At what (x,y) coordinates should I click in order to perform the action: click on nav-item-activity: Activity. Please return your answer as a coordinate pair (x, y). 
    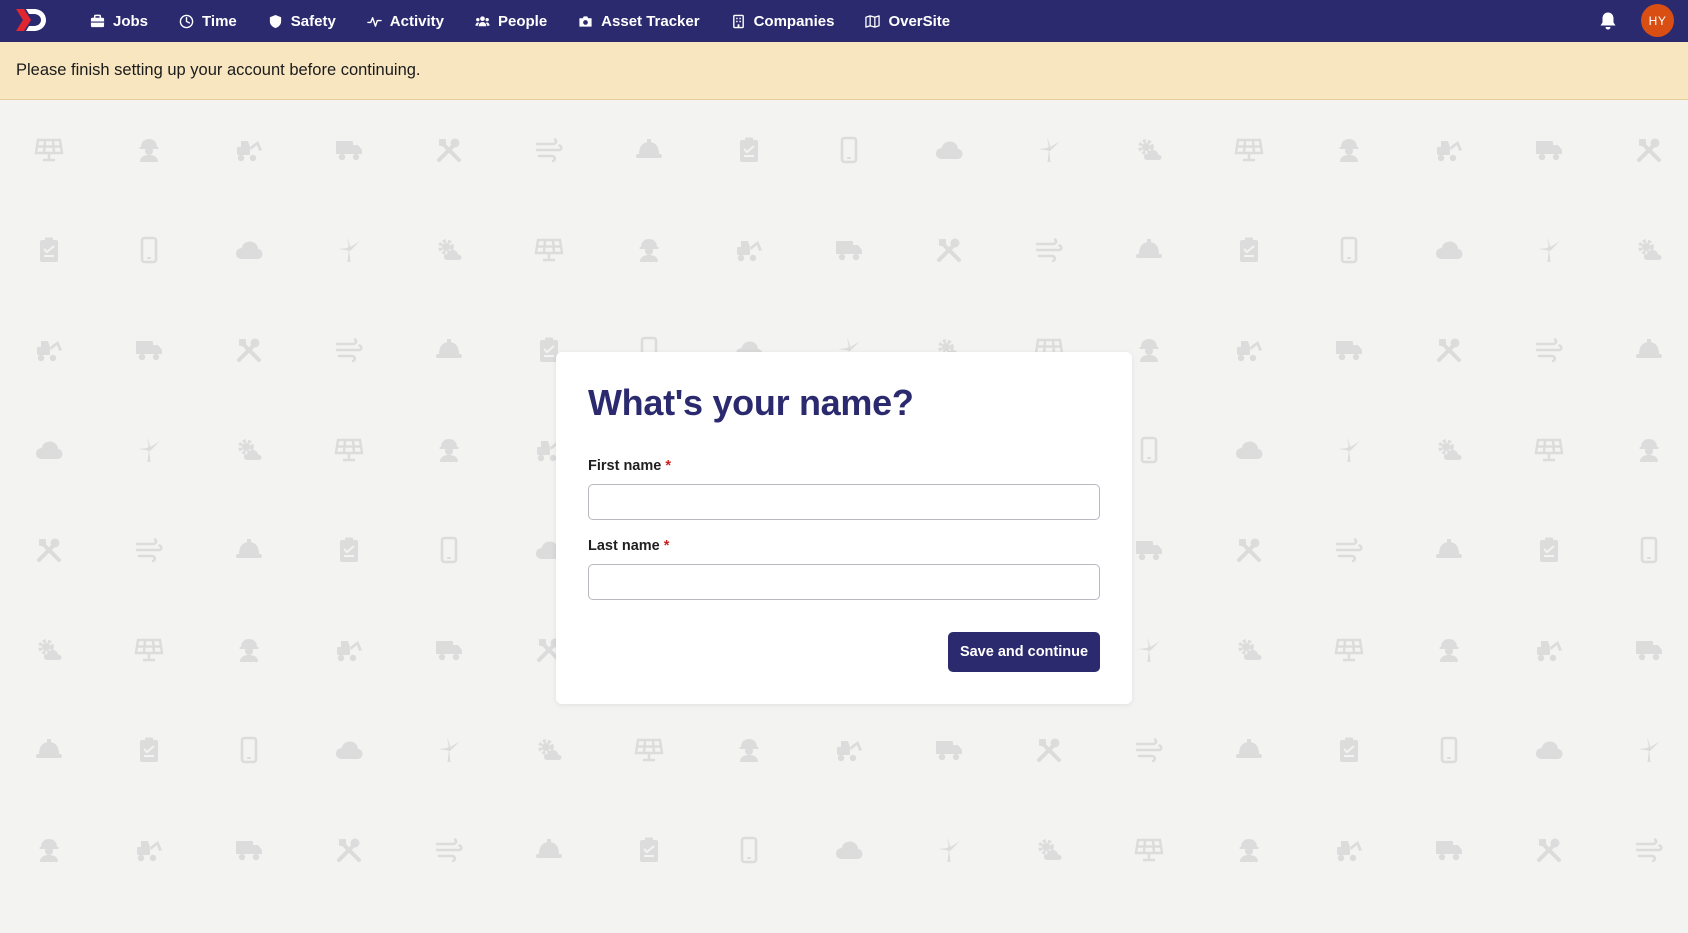
    Looking at the image, I should click on (409, 21).